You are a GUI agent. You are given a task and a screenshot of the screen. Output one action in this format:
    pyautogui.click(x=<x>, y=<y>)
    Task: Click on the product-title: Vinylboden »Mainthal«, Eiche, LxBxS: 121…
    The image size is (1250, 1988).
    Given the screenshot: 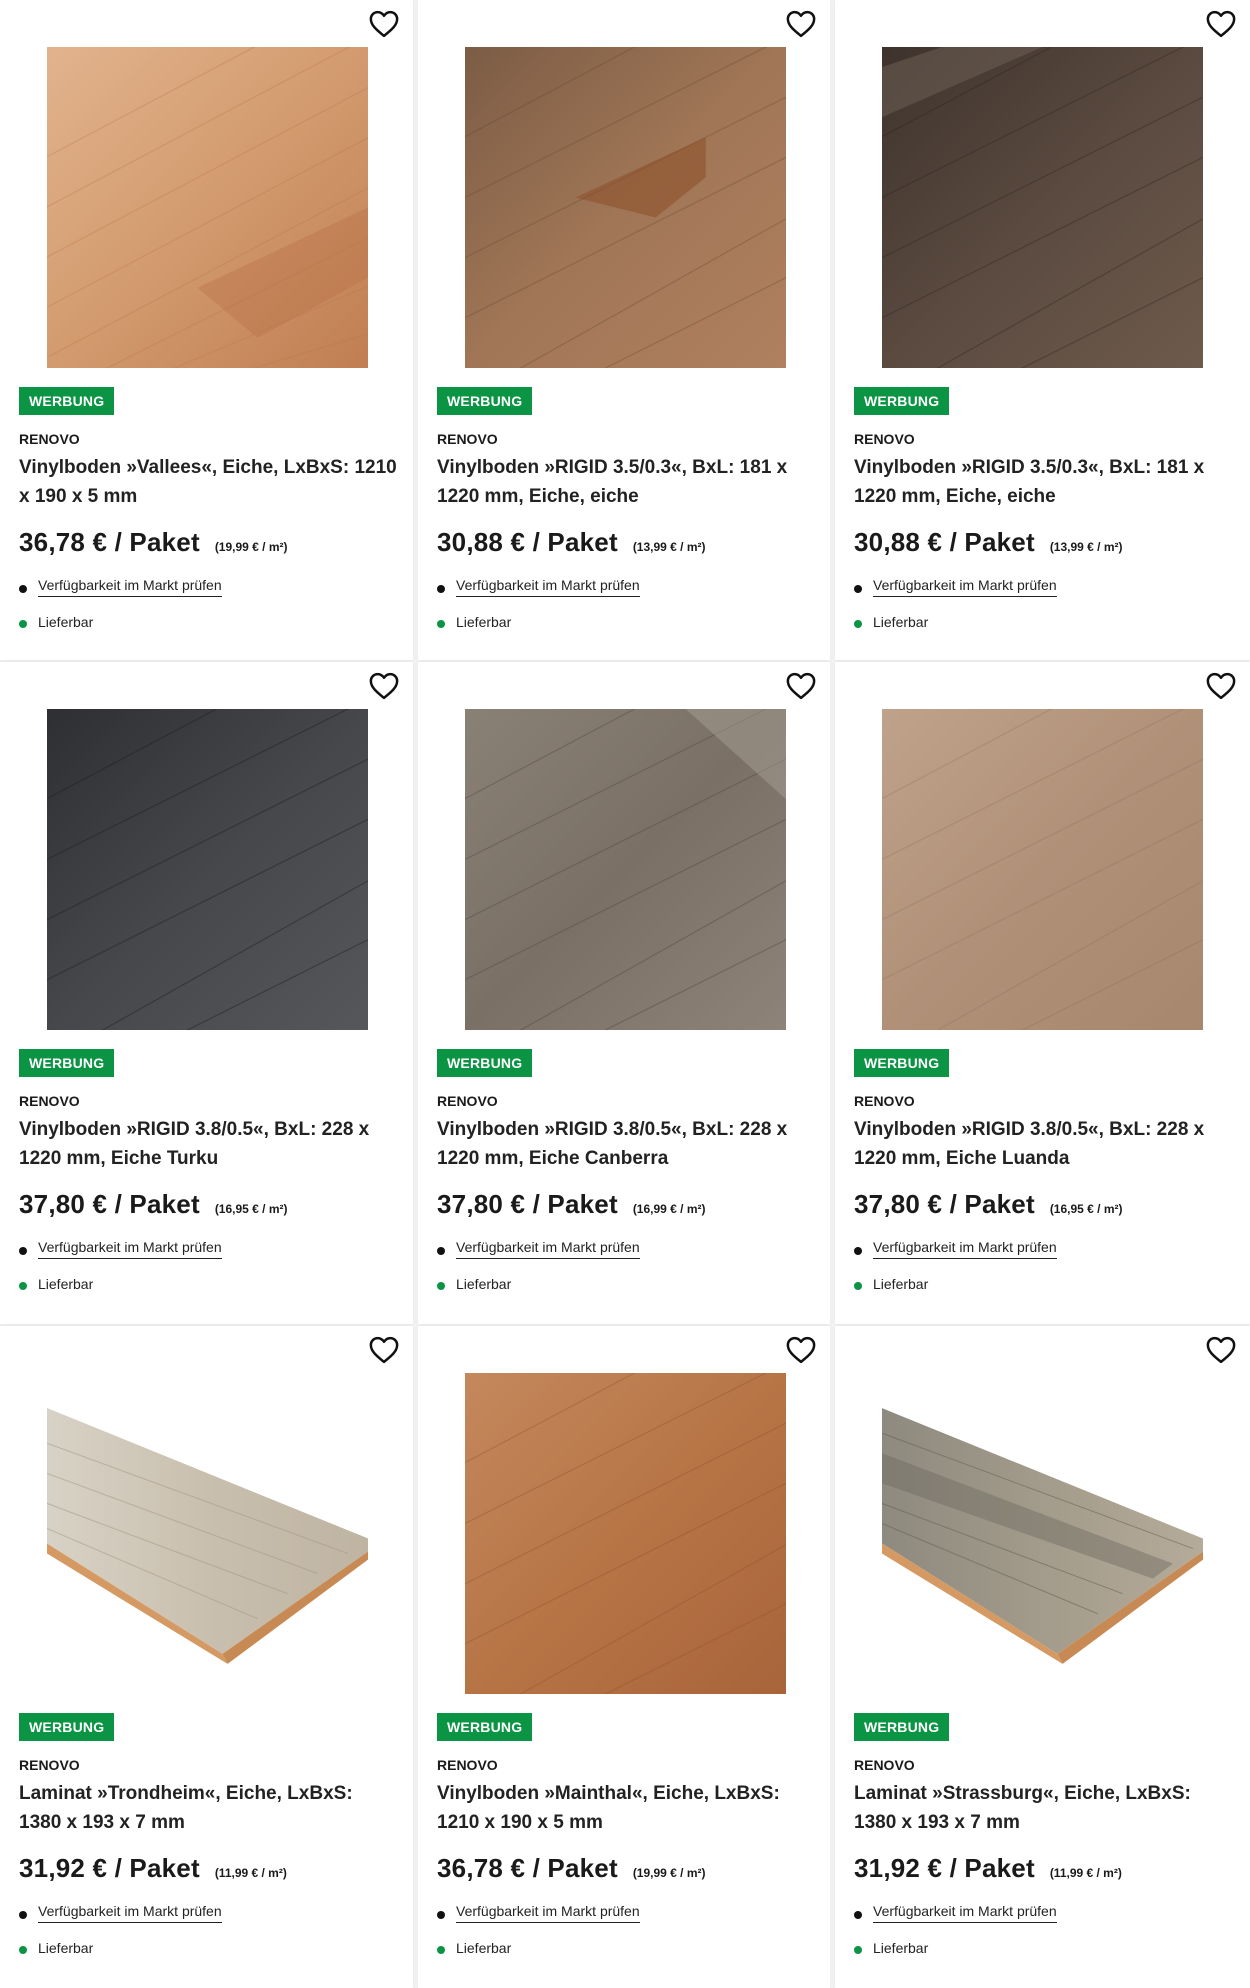 What is the action you would take?
    pyautogui.click(x=627, y=1808)
    